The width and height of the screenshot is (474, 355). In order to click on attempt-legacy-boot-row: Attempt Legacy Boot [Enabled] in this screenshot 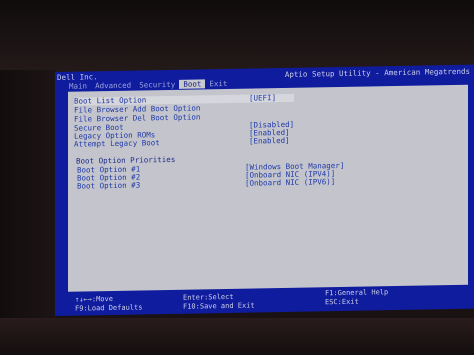, I will do `click(182, 142)`.